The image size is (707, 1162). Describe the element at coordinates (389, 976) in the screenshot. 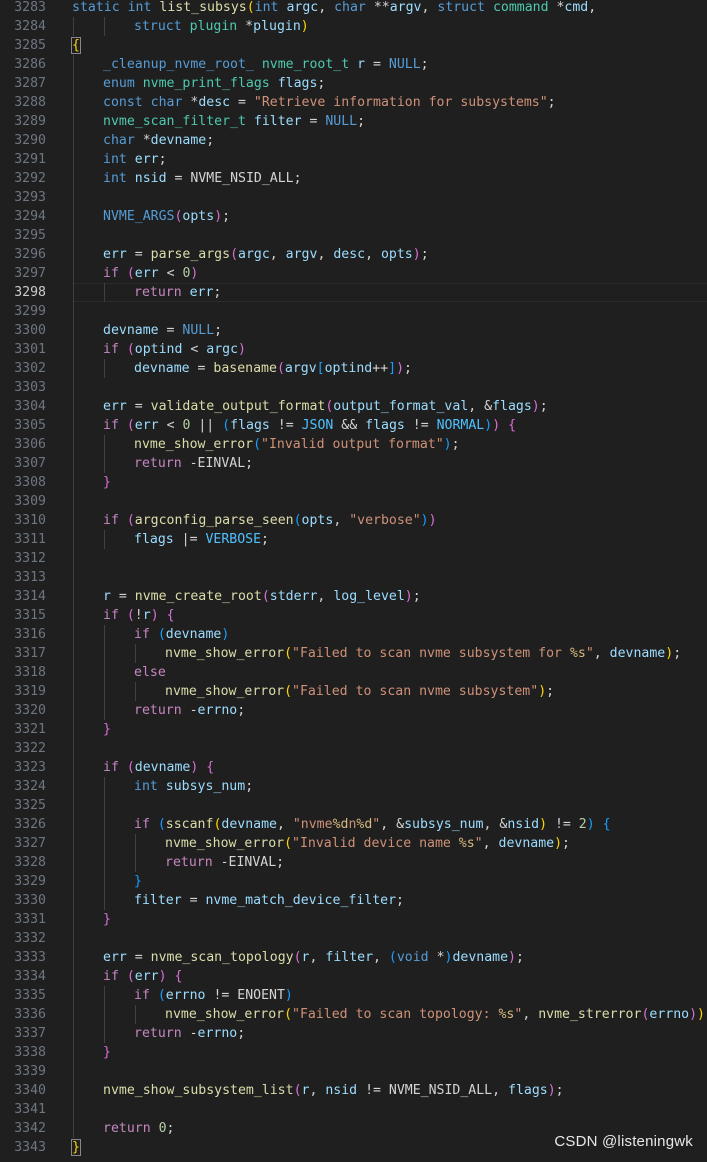

I see `code-line: if (err) {` at that location.